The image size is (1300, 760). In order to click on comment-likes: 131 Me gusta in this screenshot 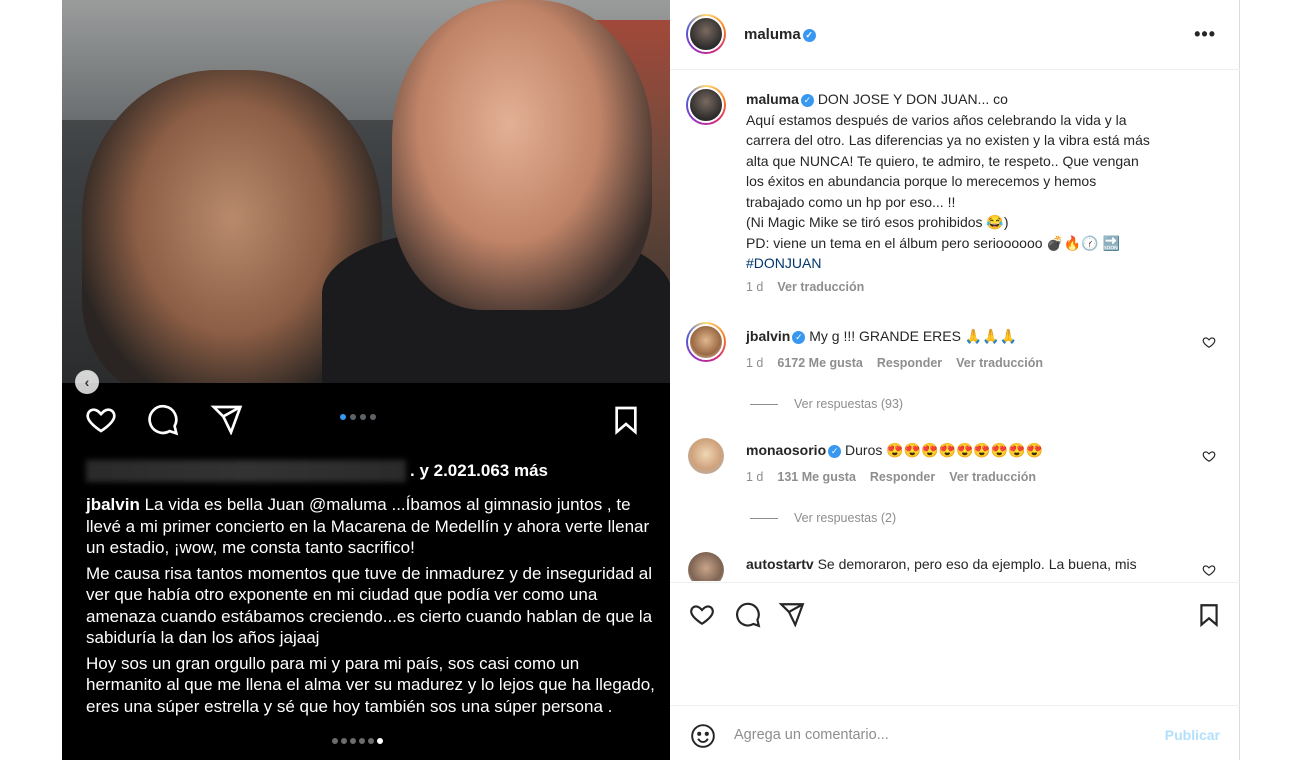, I will do `click(816, 477)`.